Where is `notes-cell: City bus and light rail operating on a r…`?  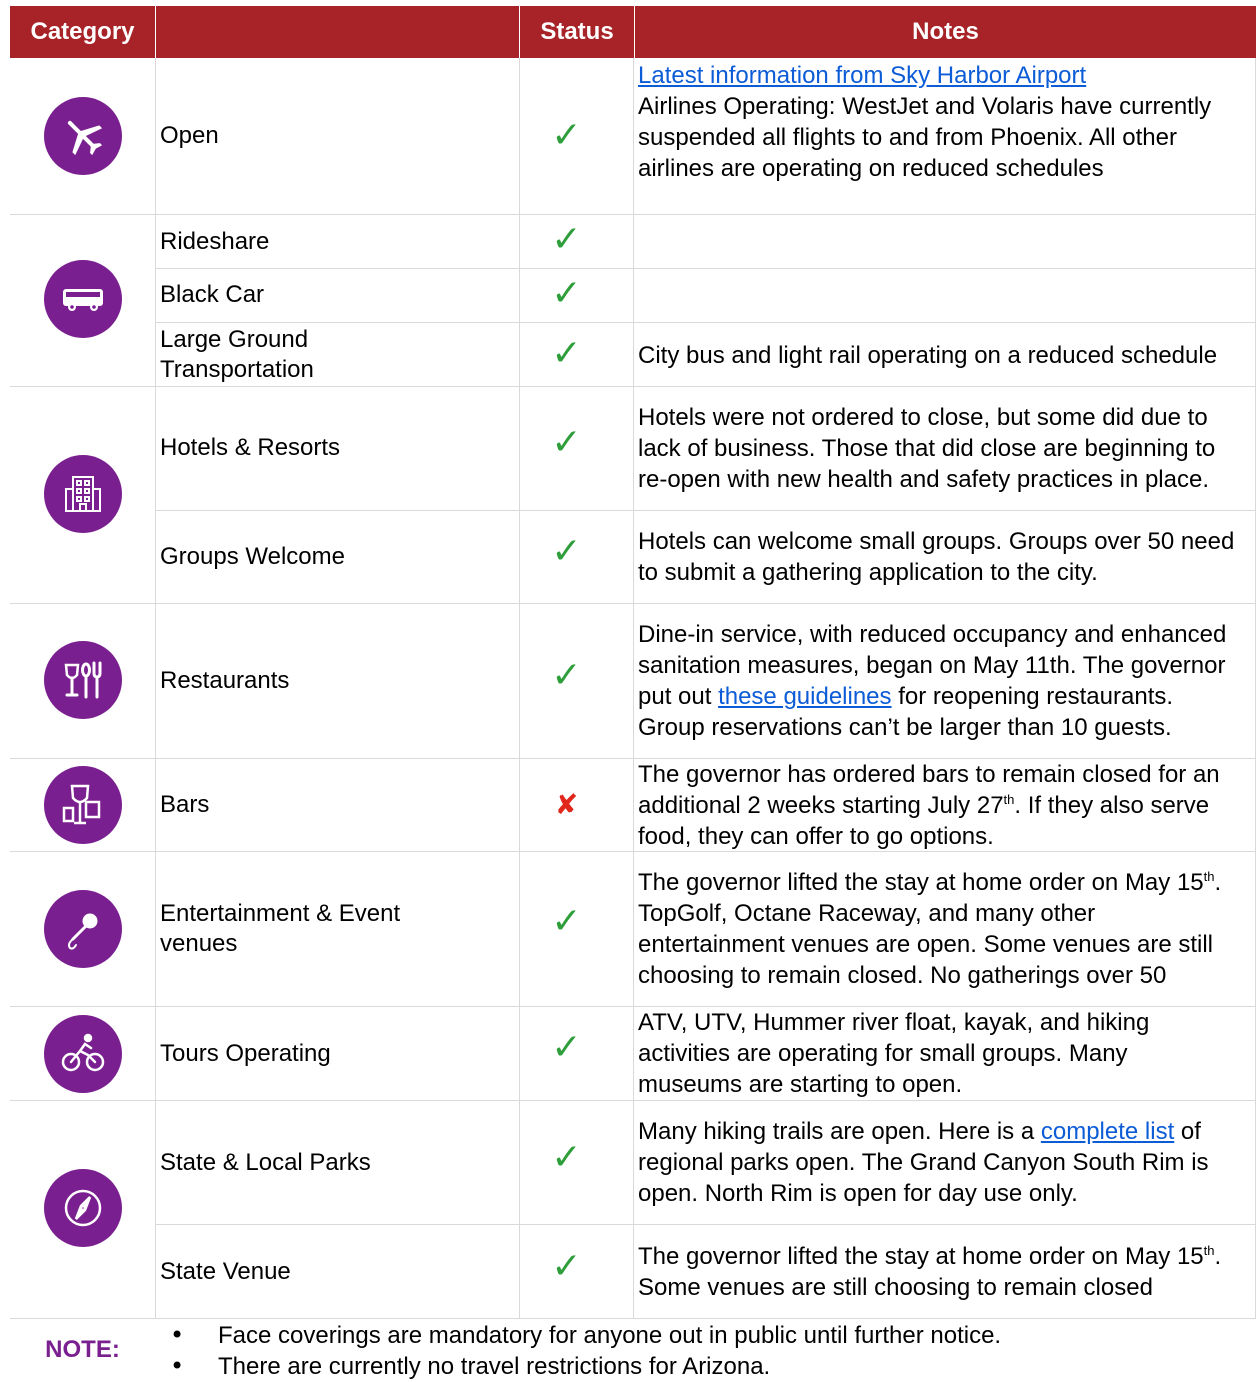 notes-cell: City bus and light rail operating on a r… is located at coordinates (938, 355).